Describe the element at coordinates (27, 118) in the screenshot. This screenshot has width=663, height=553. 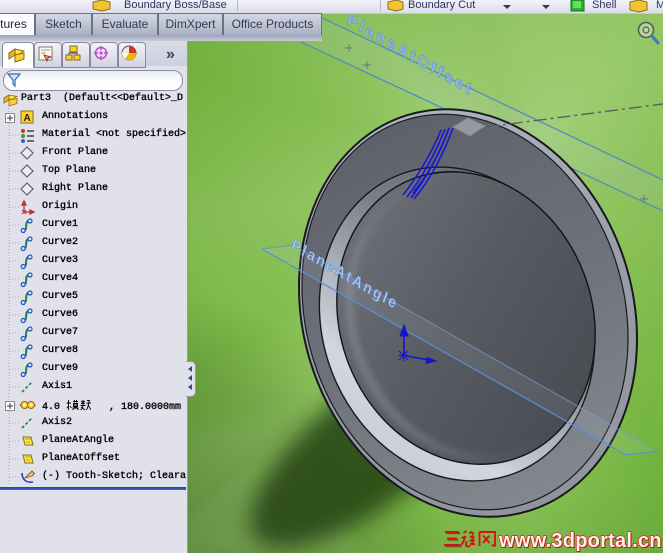
I see `svg-text: A` at that location.